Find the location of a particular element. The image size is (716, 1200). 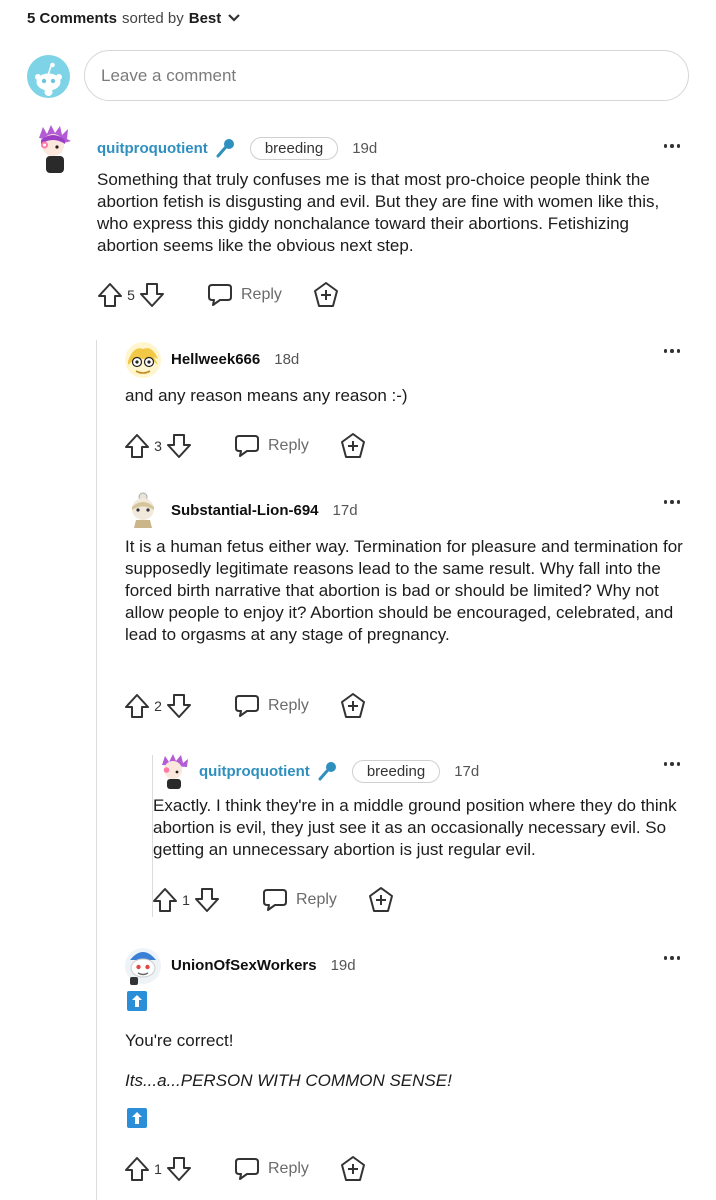

username: Hellweek666 is located at coordinates (215, 359).